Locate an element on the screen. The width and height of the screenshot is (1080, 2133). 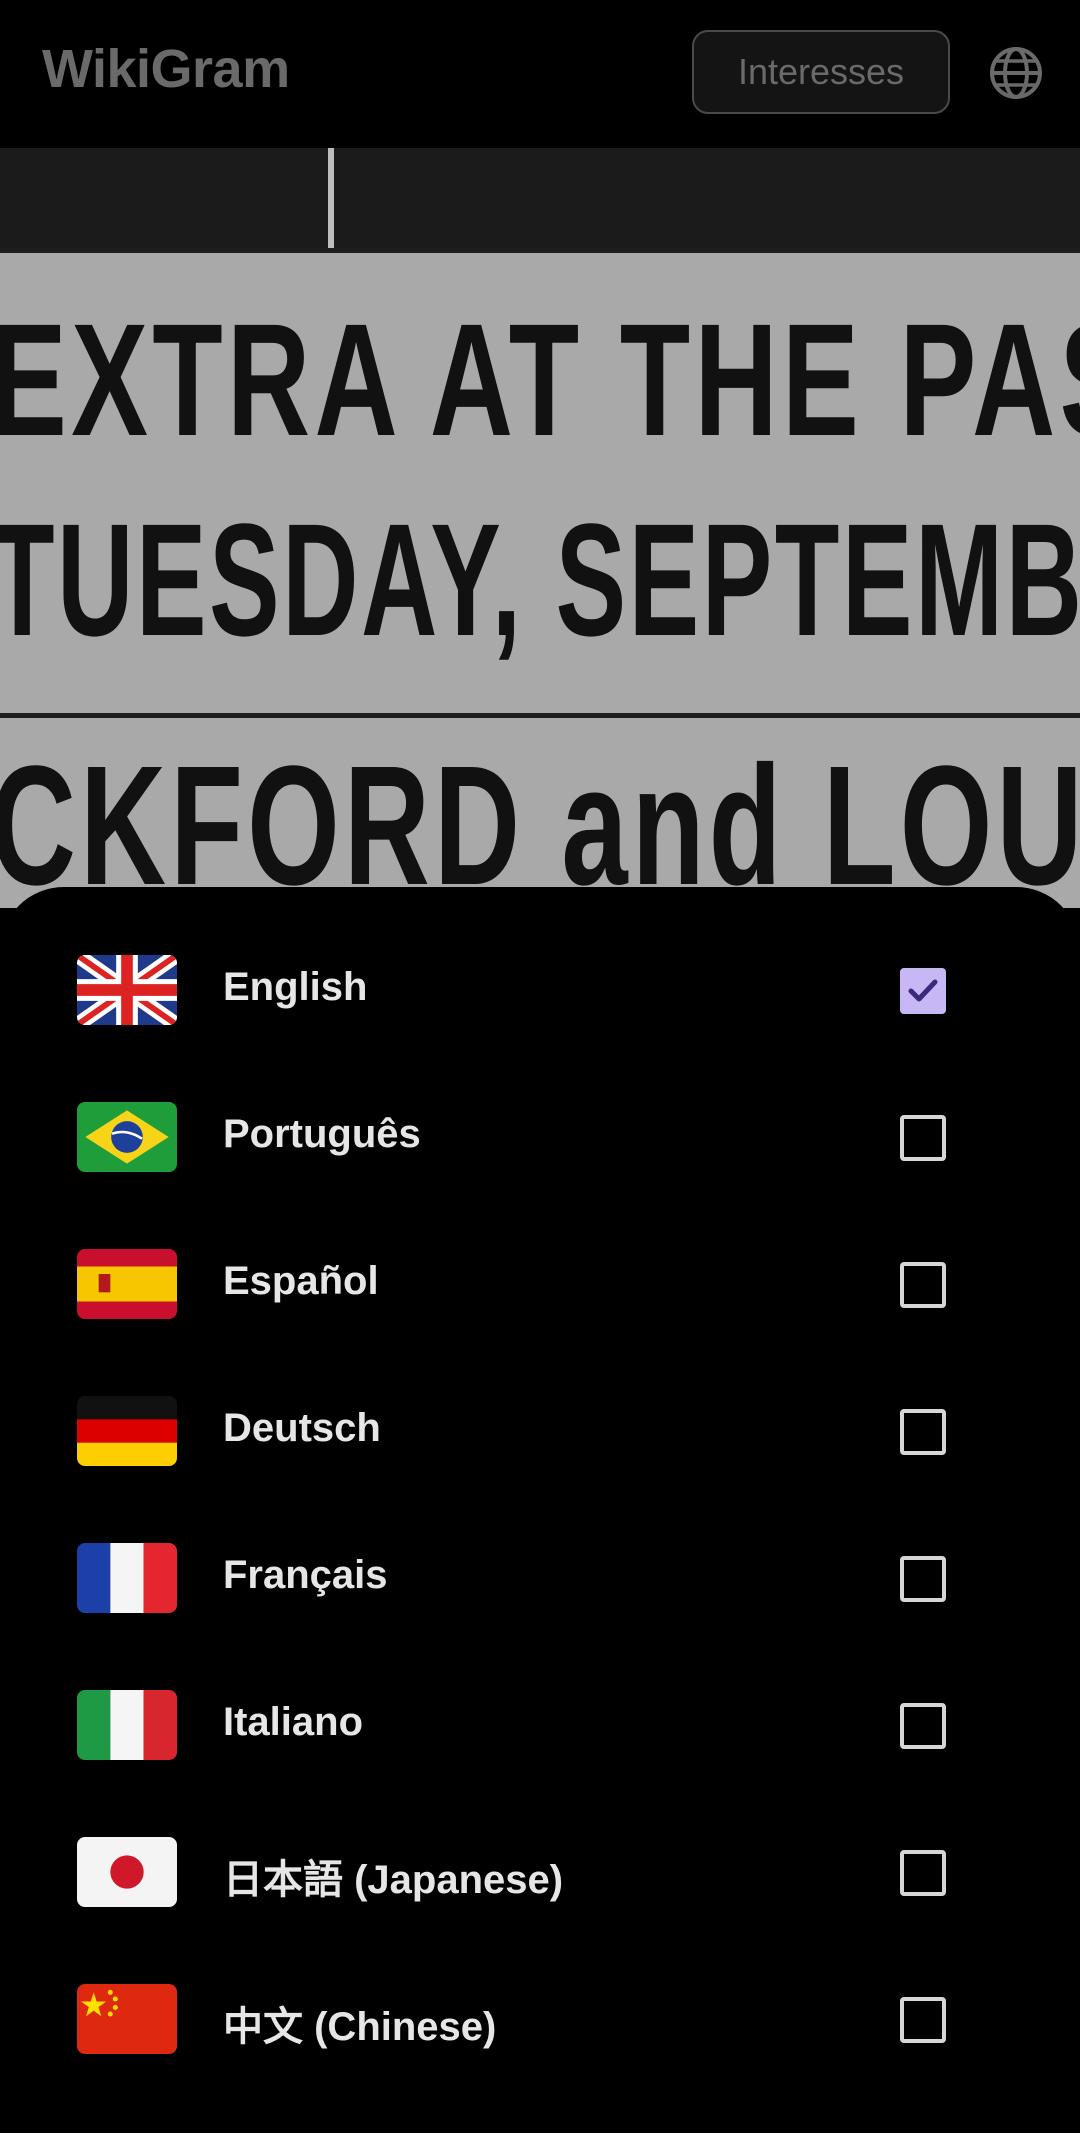
flag-france-icon is located at coordinates (127, 1578).